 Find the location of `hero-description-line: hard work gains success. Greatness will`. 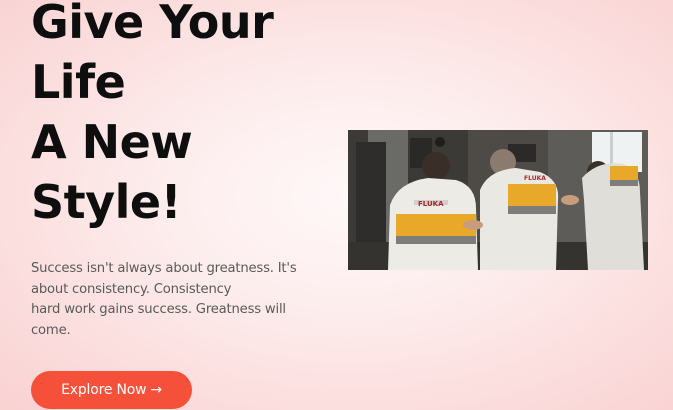

hero-description-line: hard work gains success. Greatness will is located at coordinates (158, 309).